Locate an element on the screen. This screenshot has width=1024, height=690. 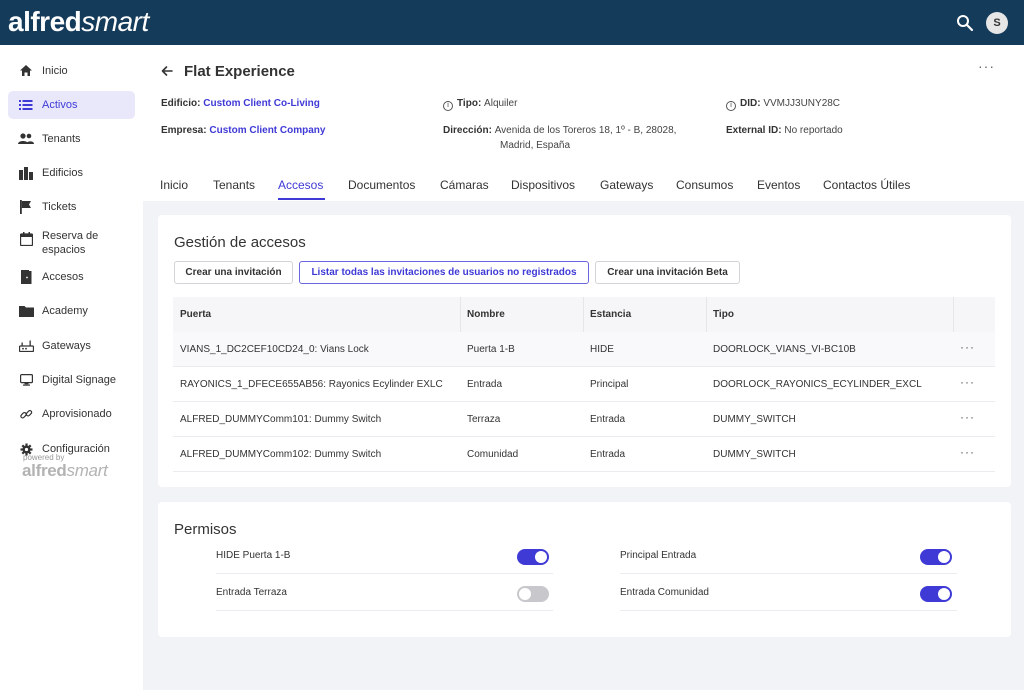
empresa-link: Custom Client Company is located at coordinates (267, 130).